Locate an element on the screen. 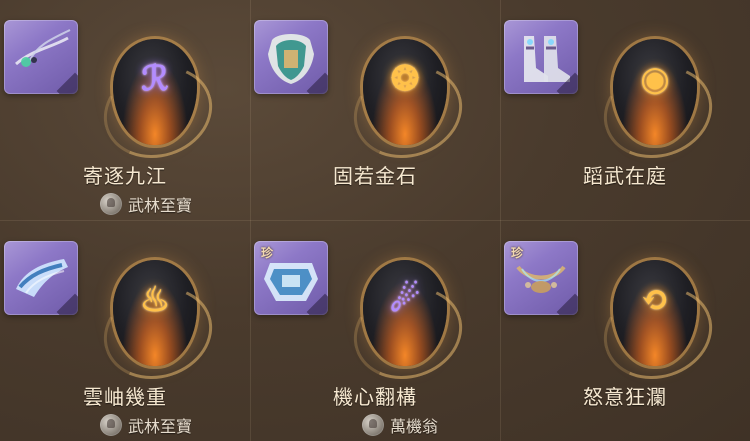  gold-swirl-rune-icon: ◉ is located at coordinates (655, 79).